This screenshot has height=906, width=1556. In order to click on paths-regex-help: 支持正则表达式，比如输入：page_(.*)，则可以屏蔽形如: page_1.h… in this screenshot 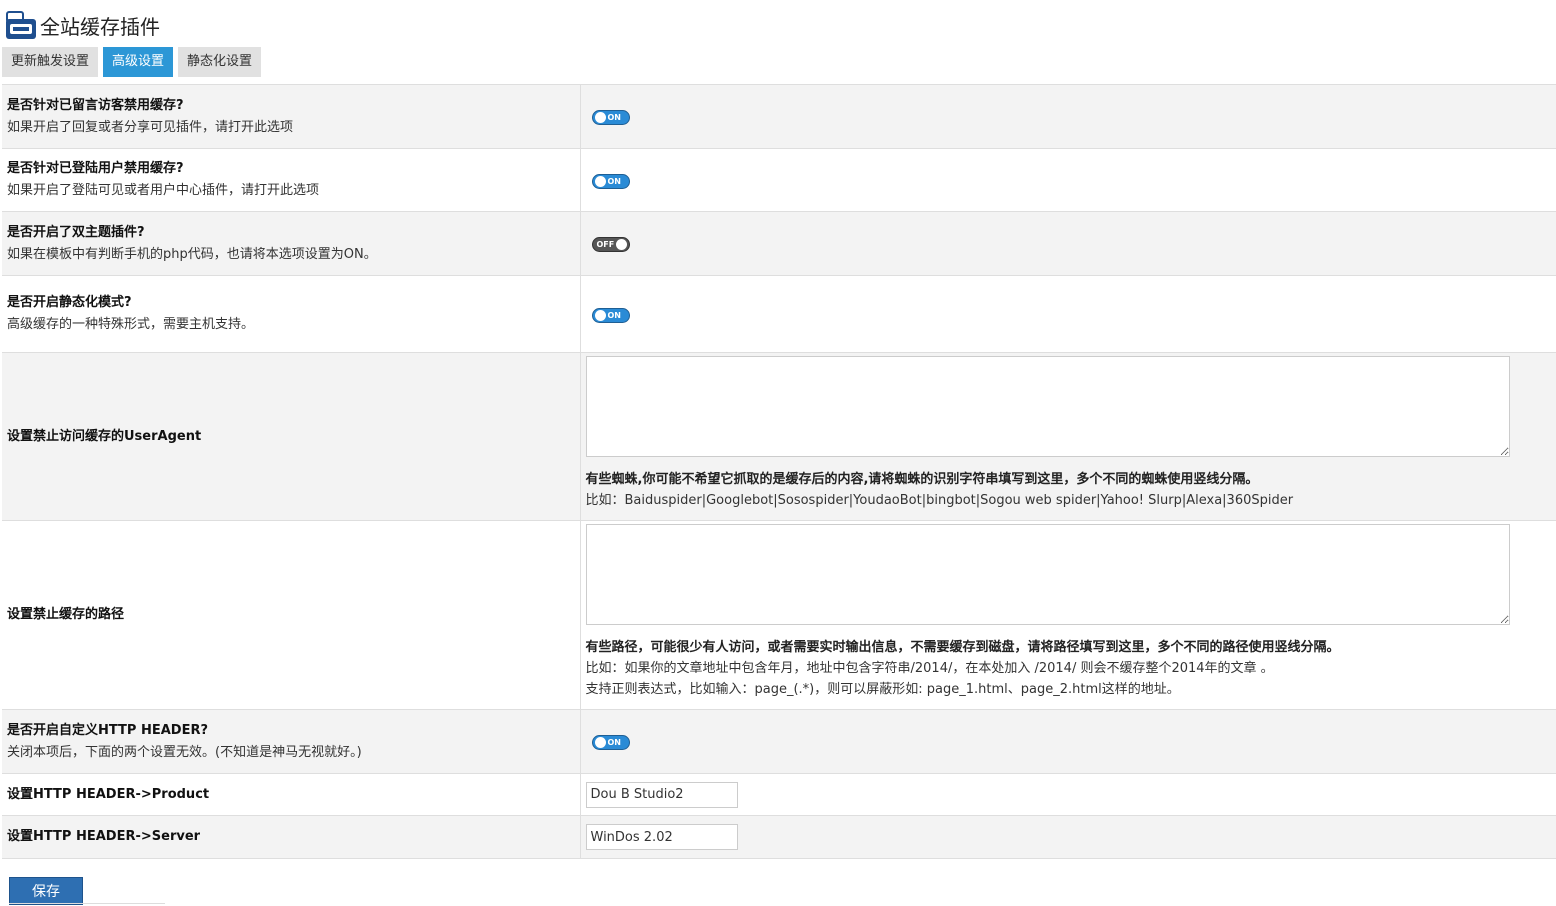, I will do `click(882, 689)`.